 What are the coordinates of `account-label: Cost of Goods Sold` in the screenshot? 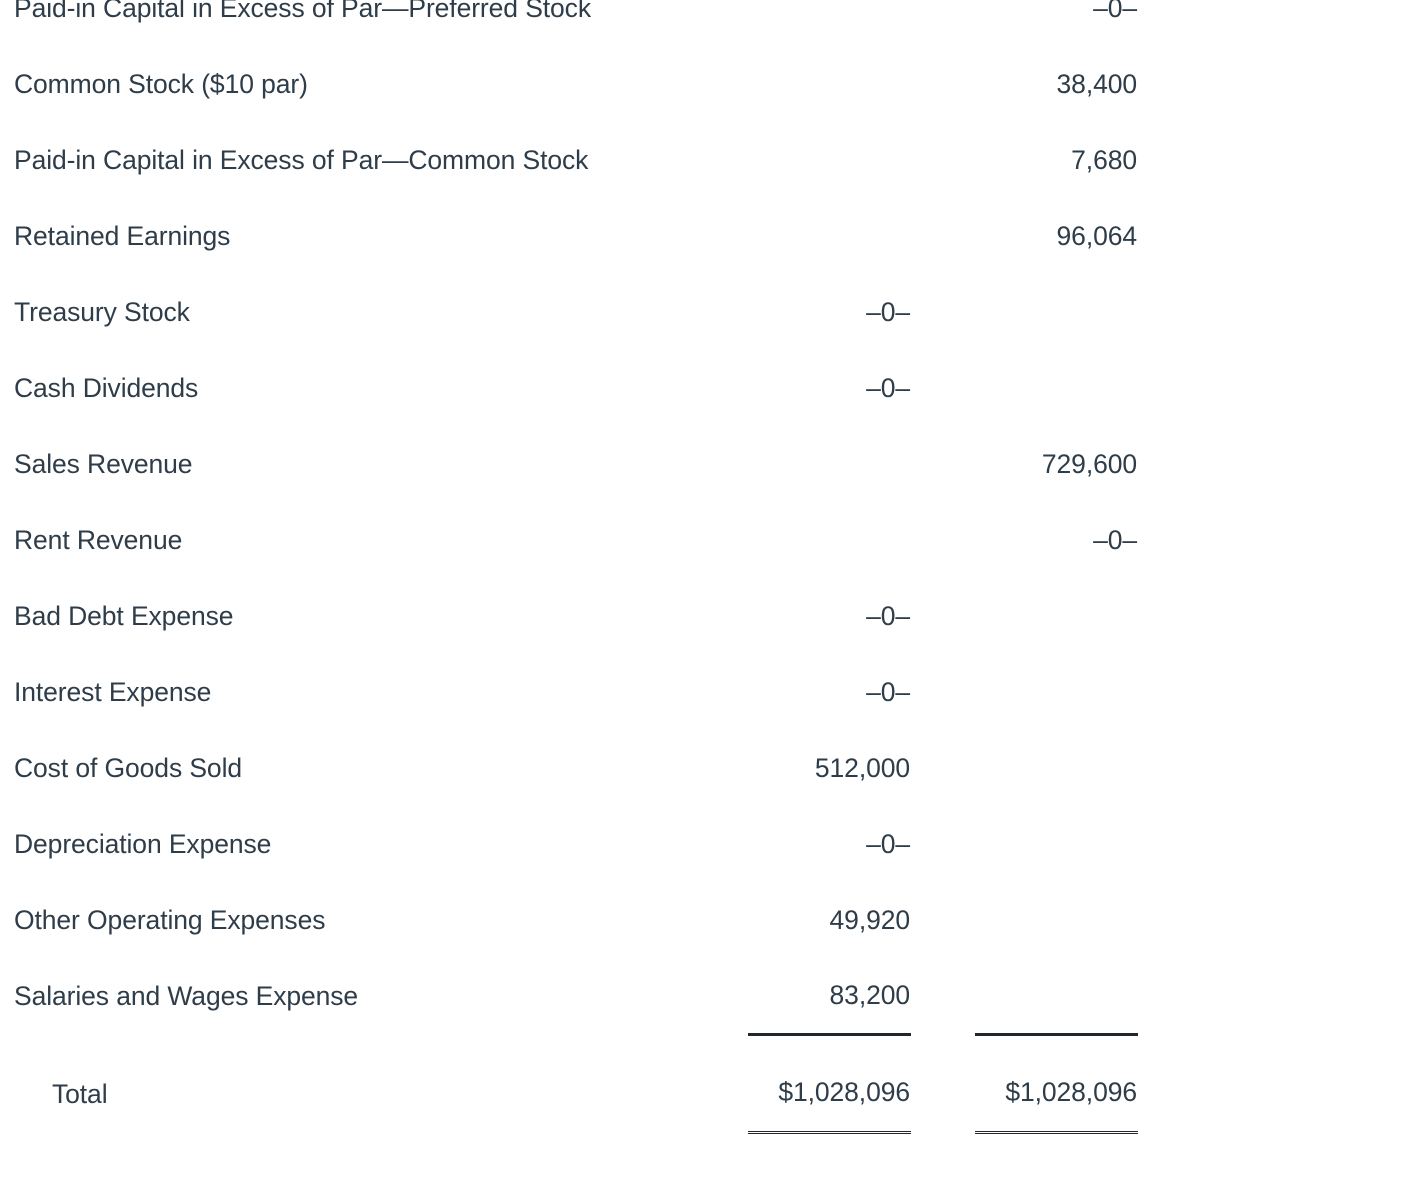 It's located at (128, 767).